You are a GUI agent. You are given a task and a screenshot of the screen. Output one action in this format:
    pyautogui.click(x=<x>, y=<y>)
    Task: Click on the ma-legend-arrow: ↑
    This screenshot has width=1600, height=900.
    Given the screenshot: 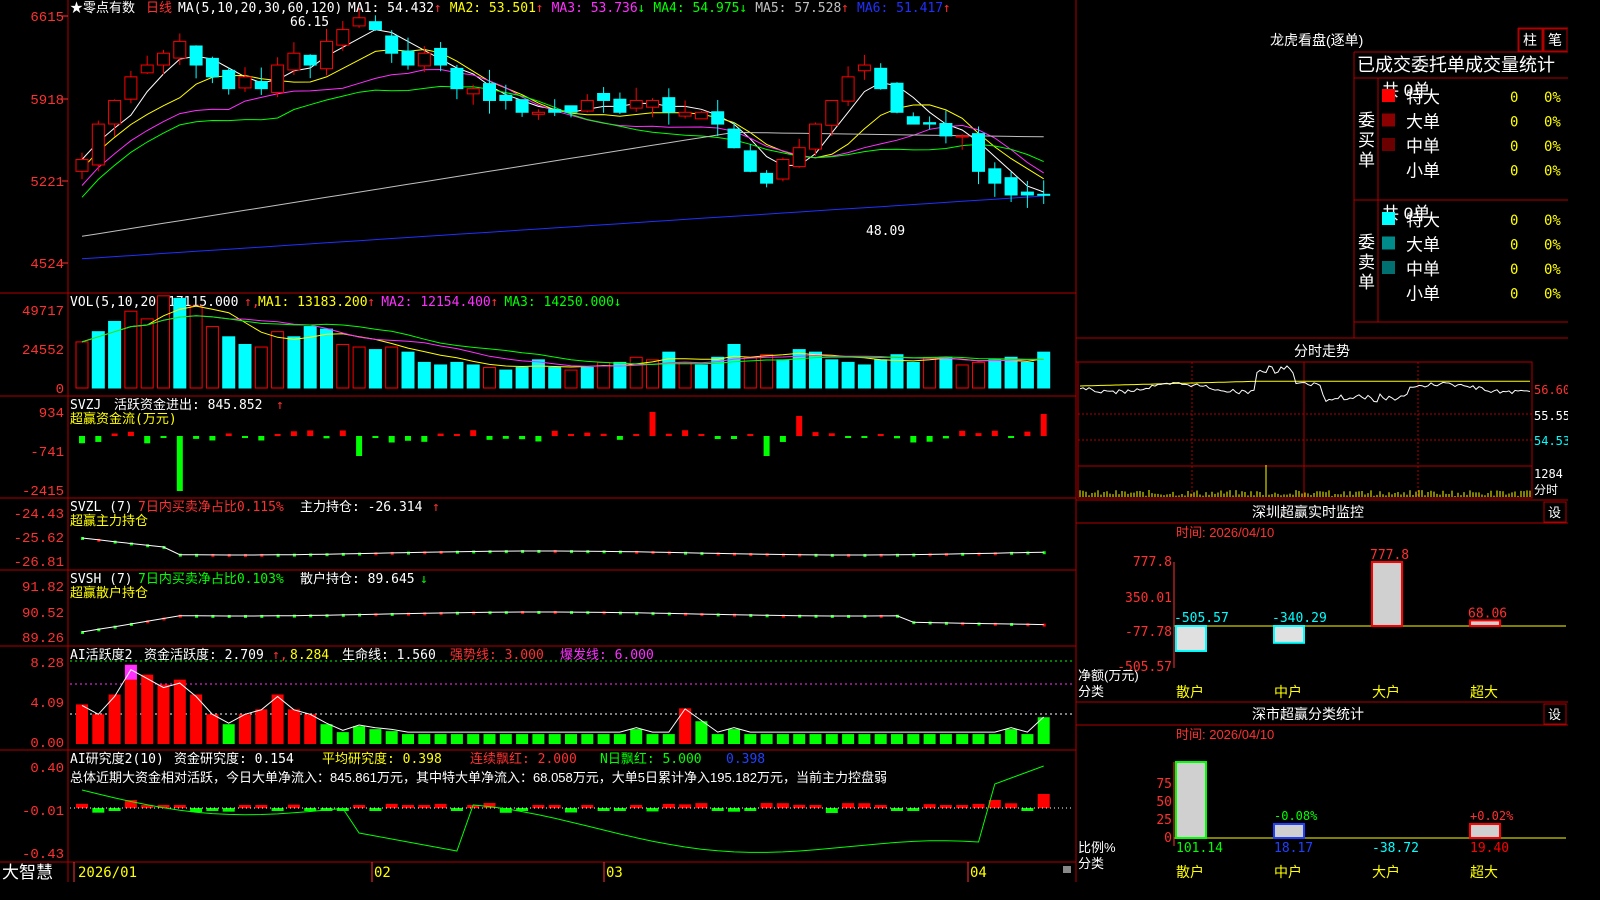 What is the action you would take?
    pyautogui.click(x=540, y=8)
    